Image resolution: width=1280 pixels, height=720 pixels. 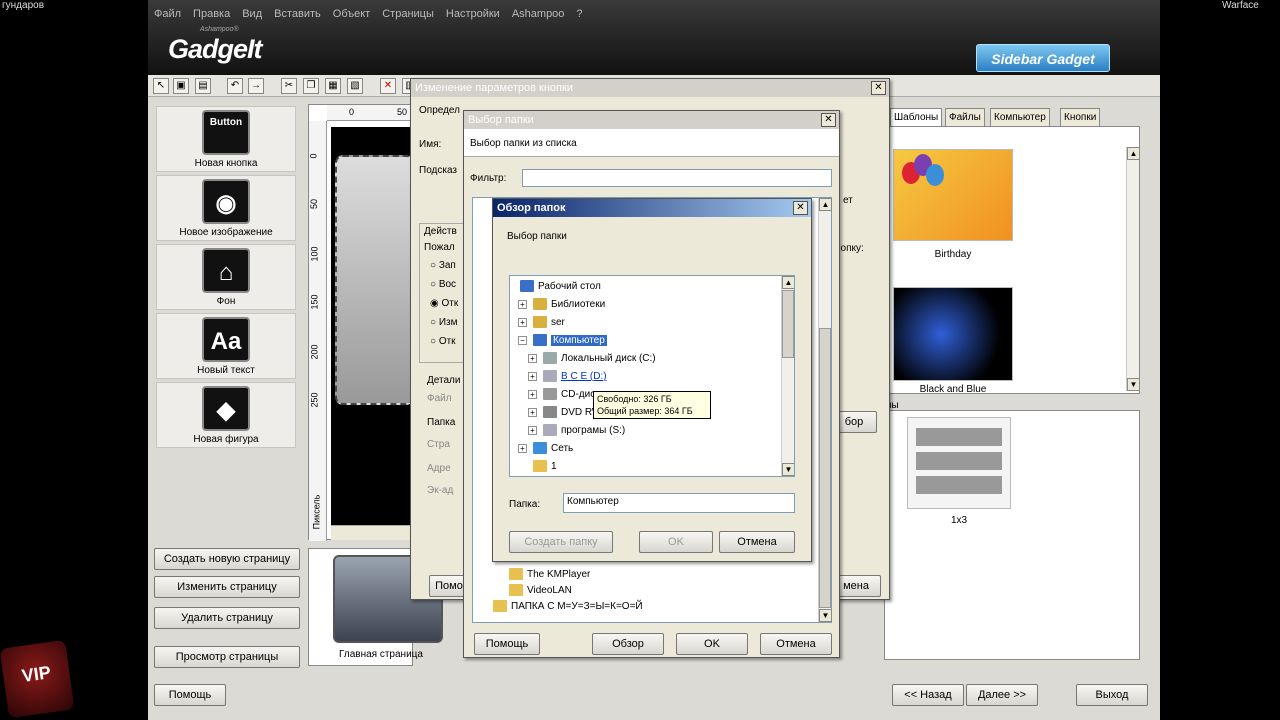 What do you see at coordinates (928, 695) in the screenshot?
I see `back-button: << Назад` at bounding box center [928, 695].